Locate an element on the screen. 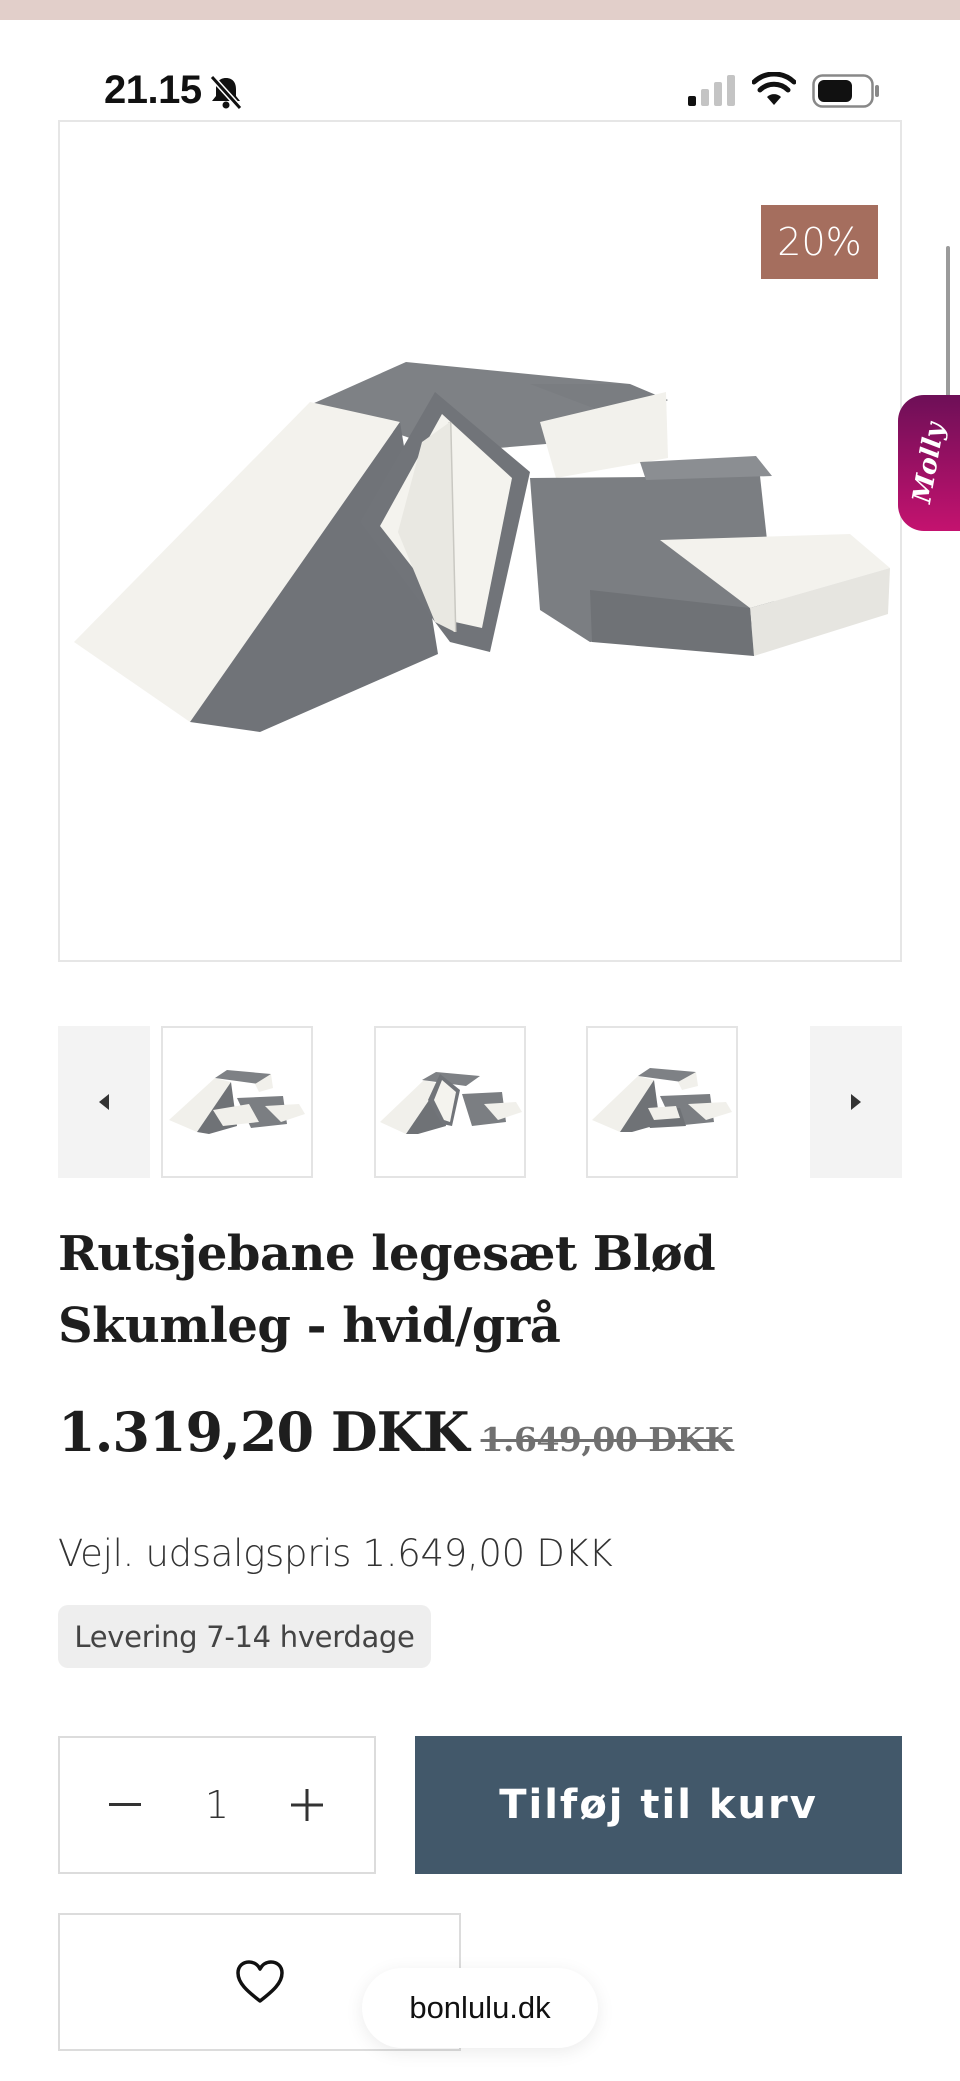  price-current: 1.319,20 DKK is located at coordinates (264, 1432).